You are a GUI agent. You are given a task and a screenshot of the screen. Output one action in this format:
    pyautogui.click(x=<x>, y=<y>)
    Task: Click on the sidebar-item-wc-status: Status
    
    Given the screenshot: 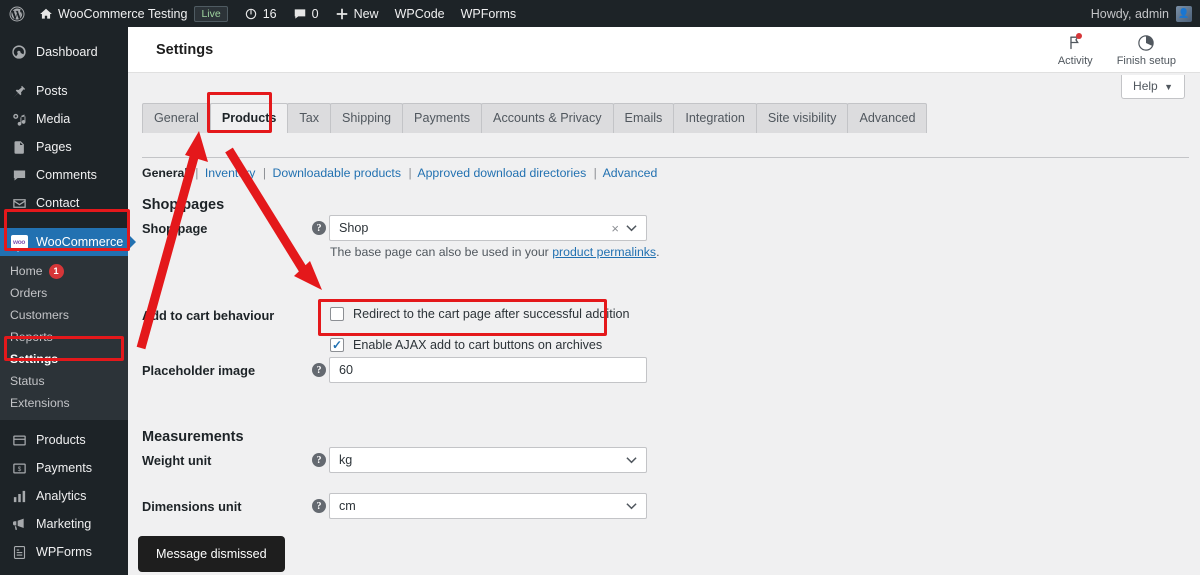 What is the action you would take?
    pyautogui.click(x=64, y=381)
    